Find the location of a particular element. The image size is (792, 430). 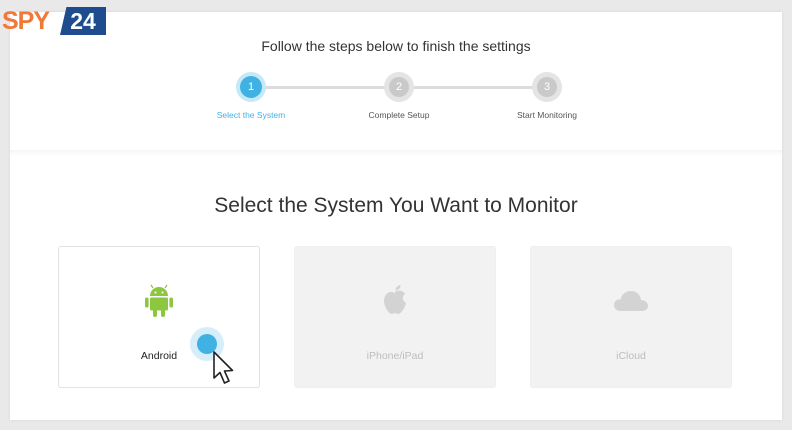

step-1-indicator: 1 is located at coordinates (251, 87).